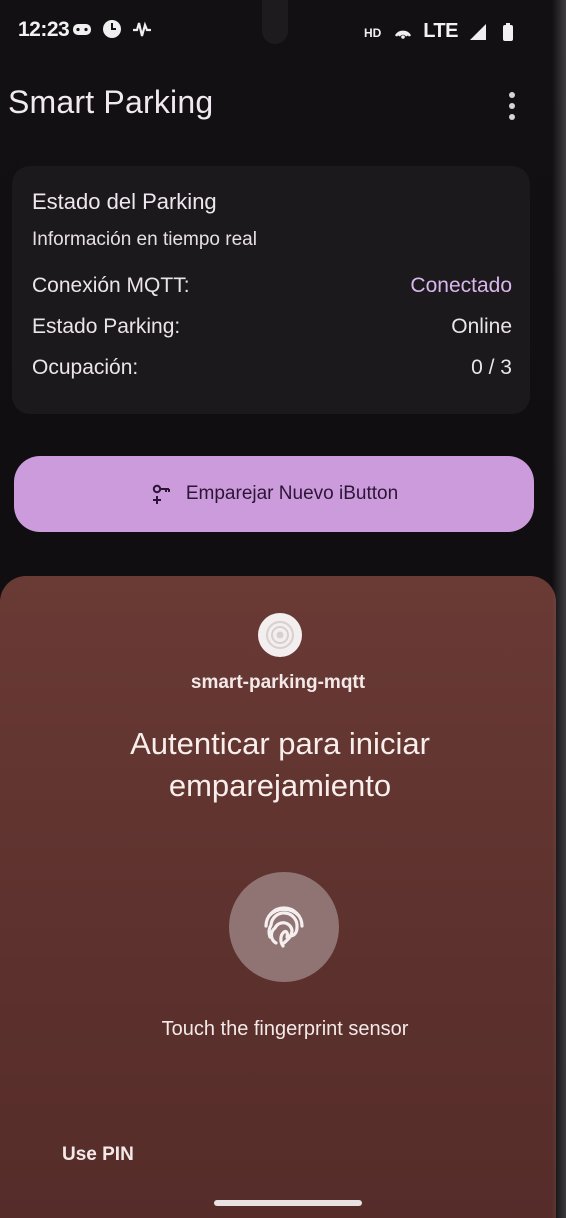 The width and height of the screenshot is (566, 1218). Describe the element at coordinates (285, 1029) in the screenshot. I see `fingerprint-hint: Touch the fingerprint sensor` at that location.